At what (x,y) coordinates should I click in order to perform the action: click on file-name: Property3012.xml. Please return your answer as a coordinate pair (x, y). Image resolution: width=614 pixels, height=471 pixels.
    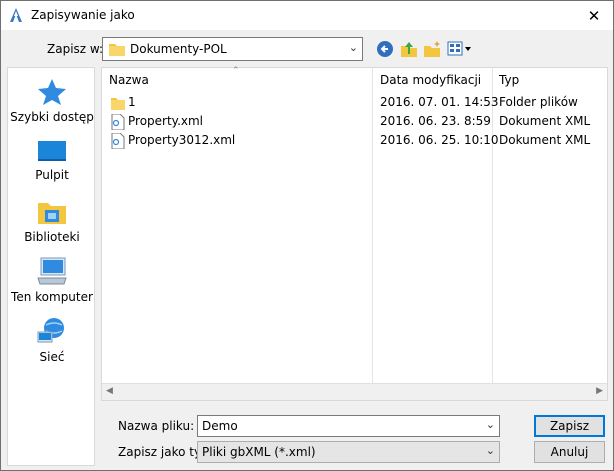
    Looking at the image, I should click on (182, 140).